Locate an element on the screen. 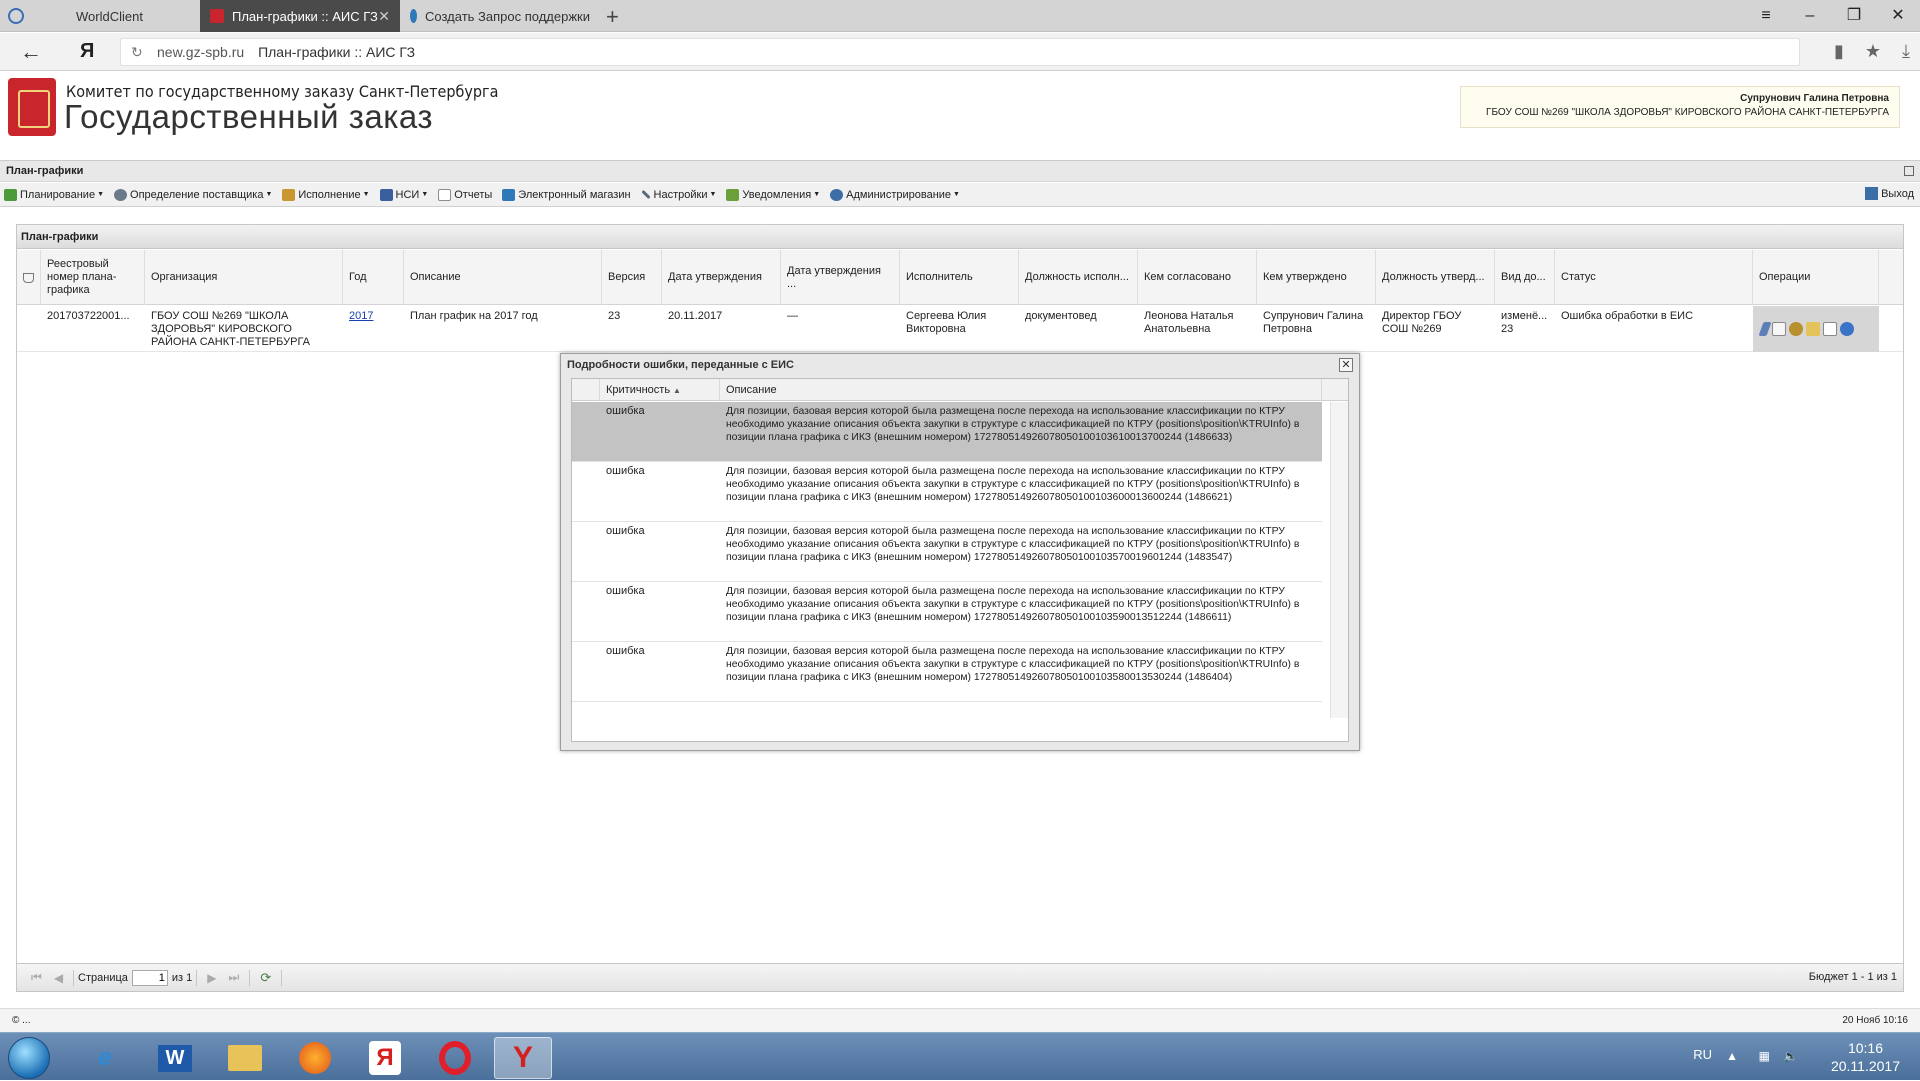 Image resolution: width=1920 pixels, height=1081 pixels. col-status: Статус is located at coordinates (1654, 277).